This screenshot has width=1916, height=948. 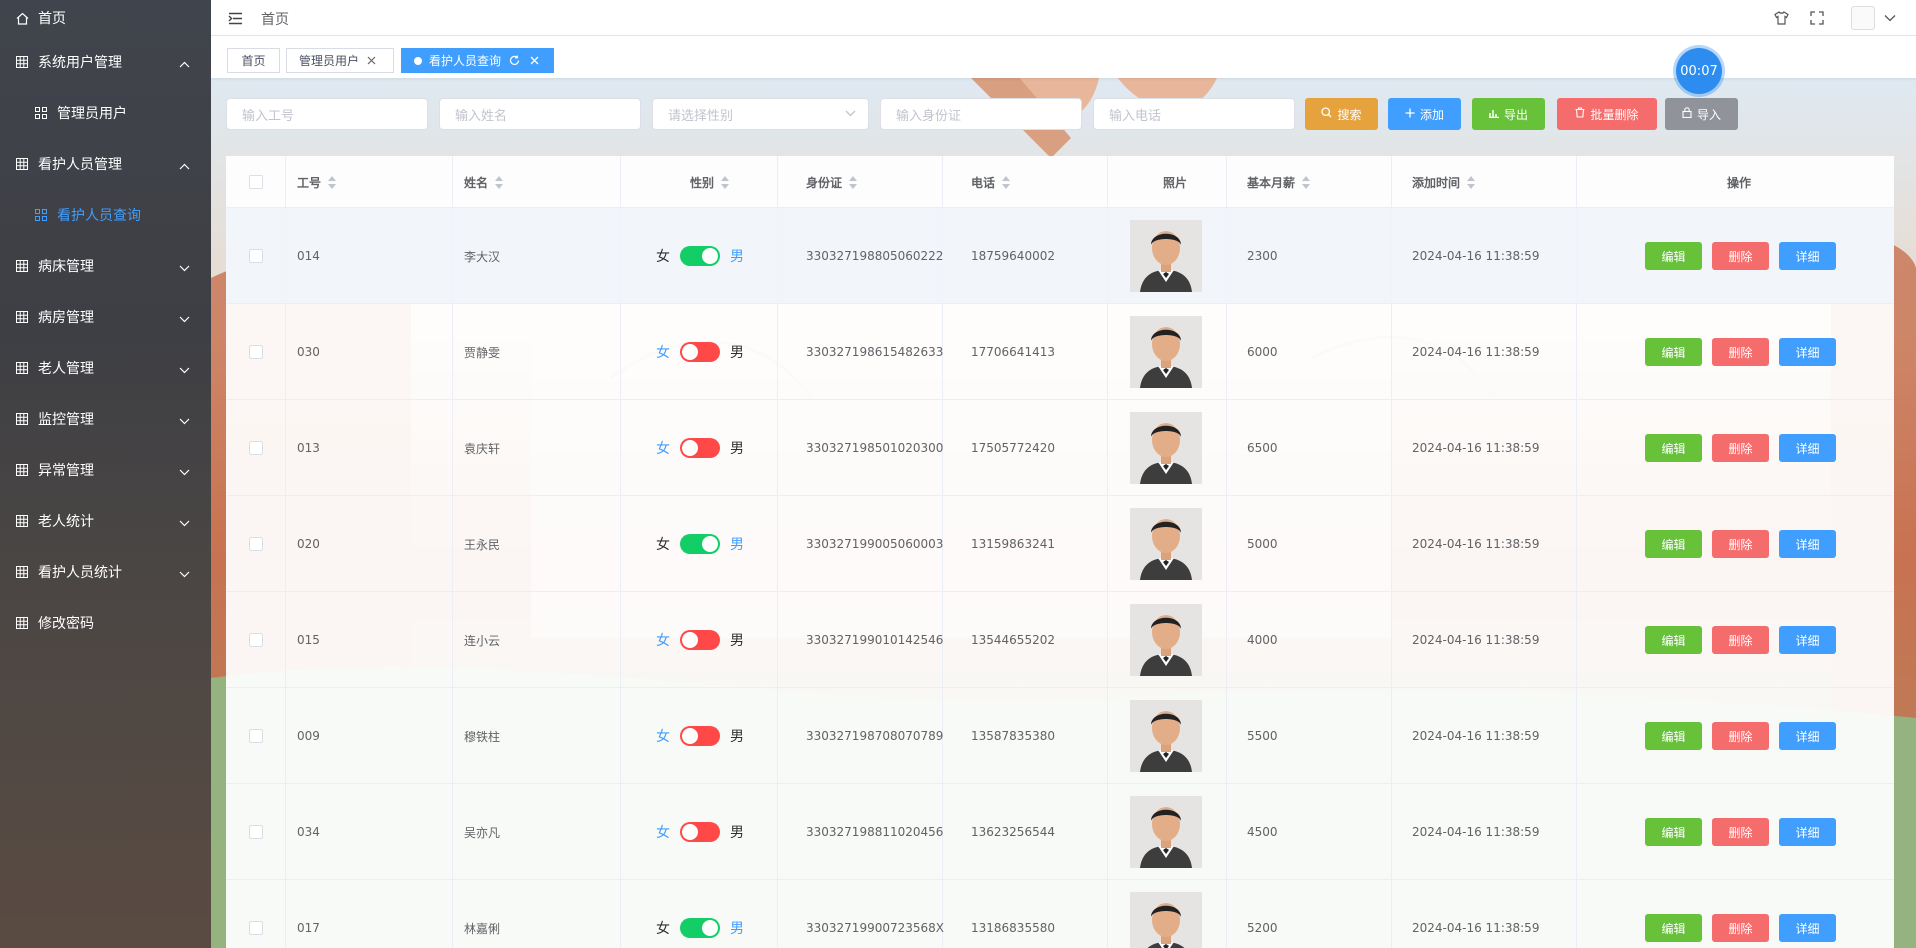 I want to click on column-header-time: 添加时间, so click(x=1444, y=182).